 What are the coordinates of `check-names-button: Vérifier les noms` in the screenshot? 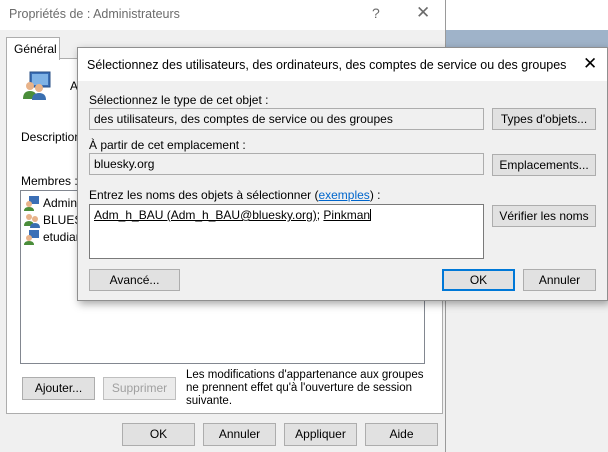 It's located at (544, 216).